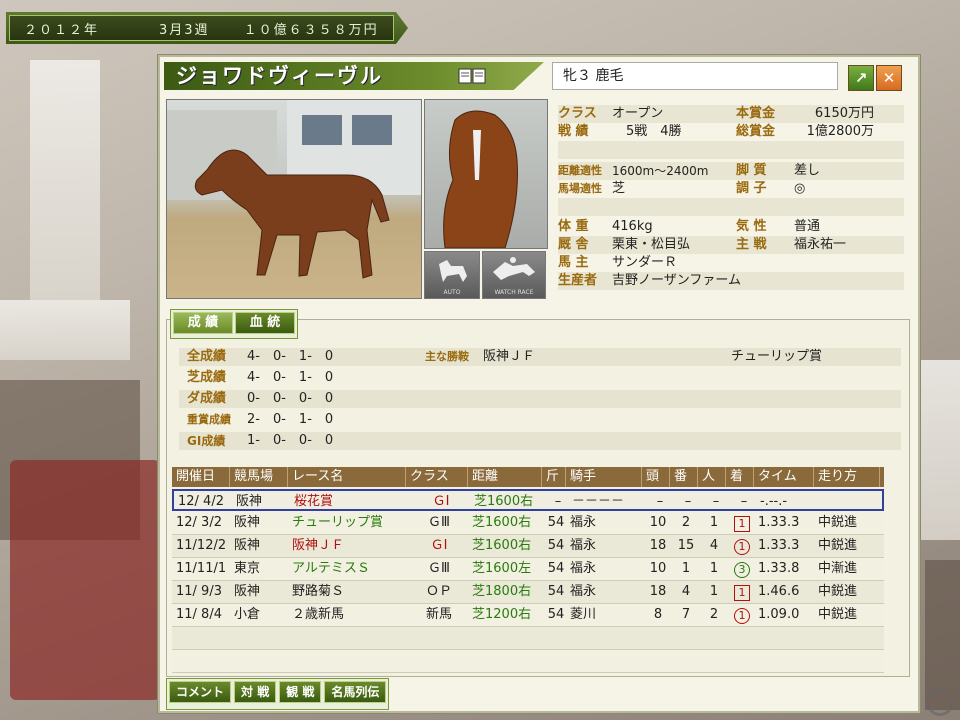 This screenshot has height=720, width=960. What do you see at coordinates (820, 244) in the screenshot?
I see `jockey-value: 福永祐一` at bounding box center [820, 244].